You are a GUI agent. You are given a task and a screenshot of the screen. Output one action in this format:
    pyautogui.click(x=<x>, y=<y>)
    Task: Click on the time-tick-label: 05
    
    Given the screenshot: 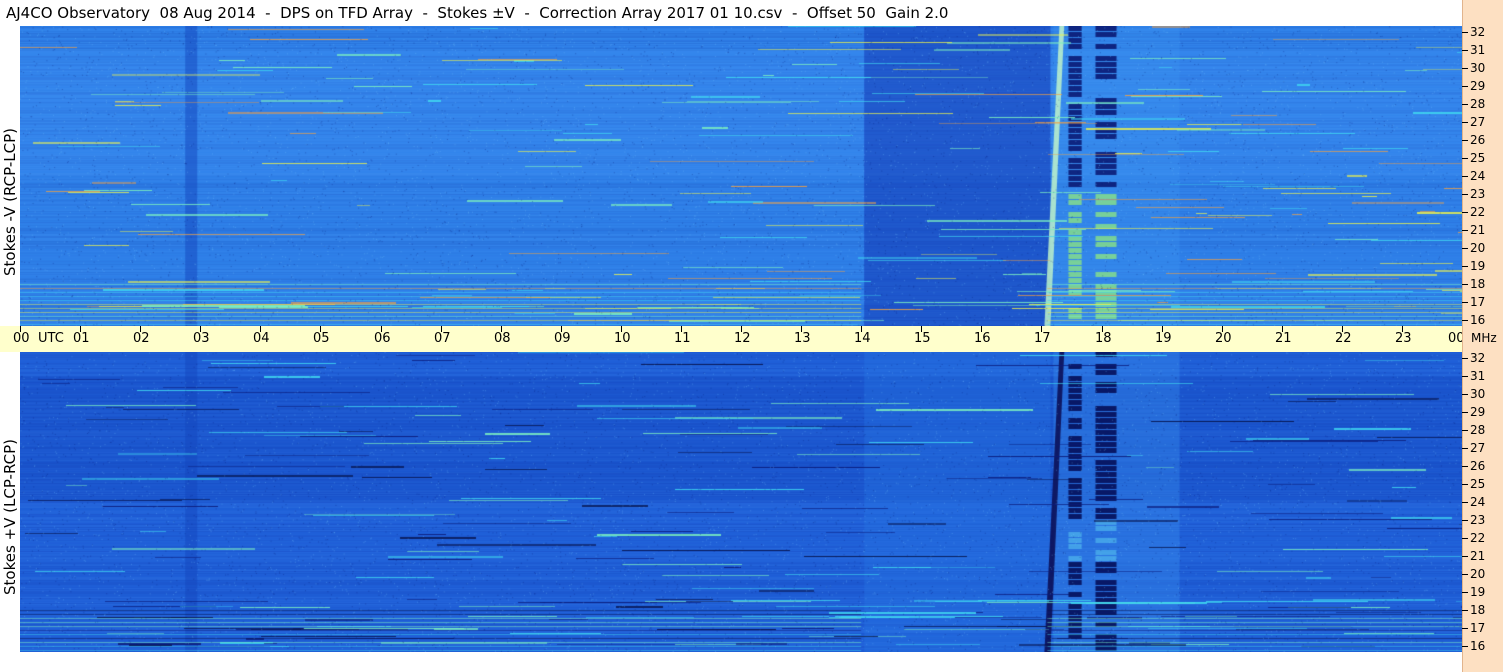 What is the action you would take?
    pyautogui.click(x=321, y=338)
    